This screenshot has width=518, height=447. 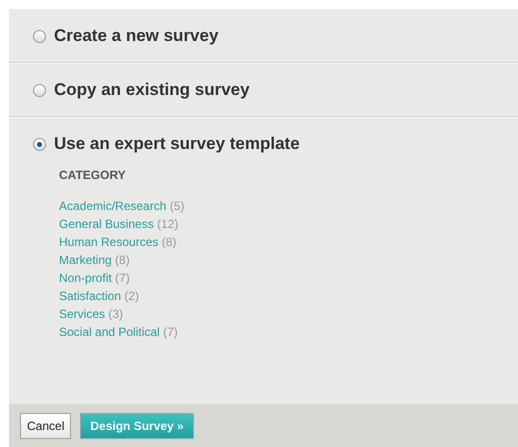 What do you see at coordinates (177, 144) in the screenshot?
I see `option-label: Use an expert survey template` at bounding box center [177, 144].